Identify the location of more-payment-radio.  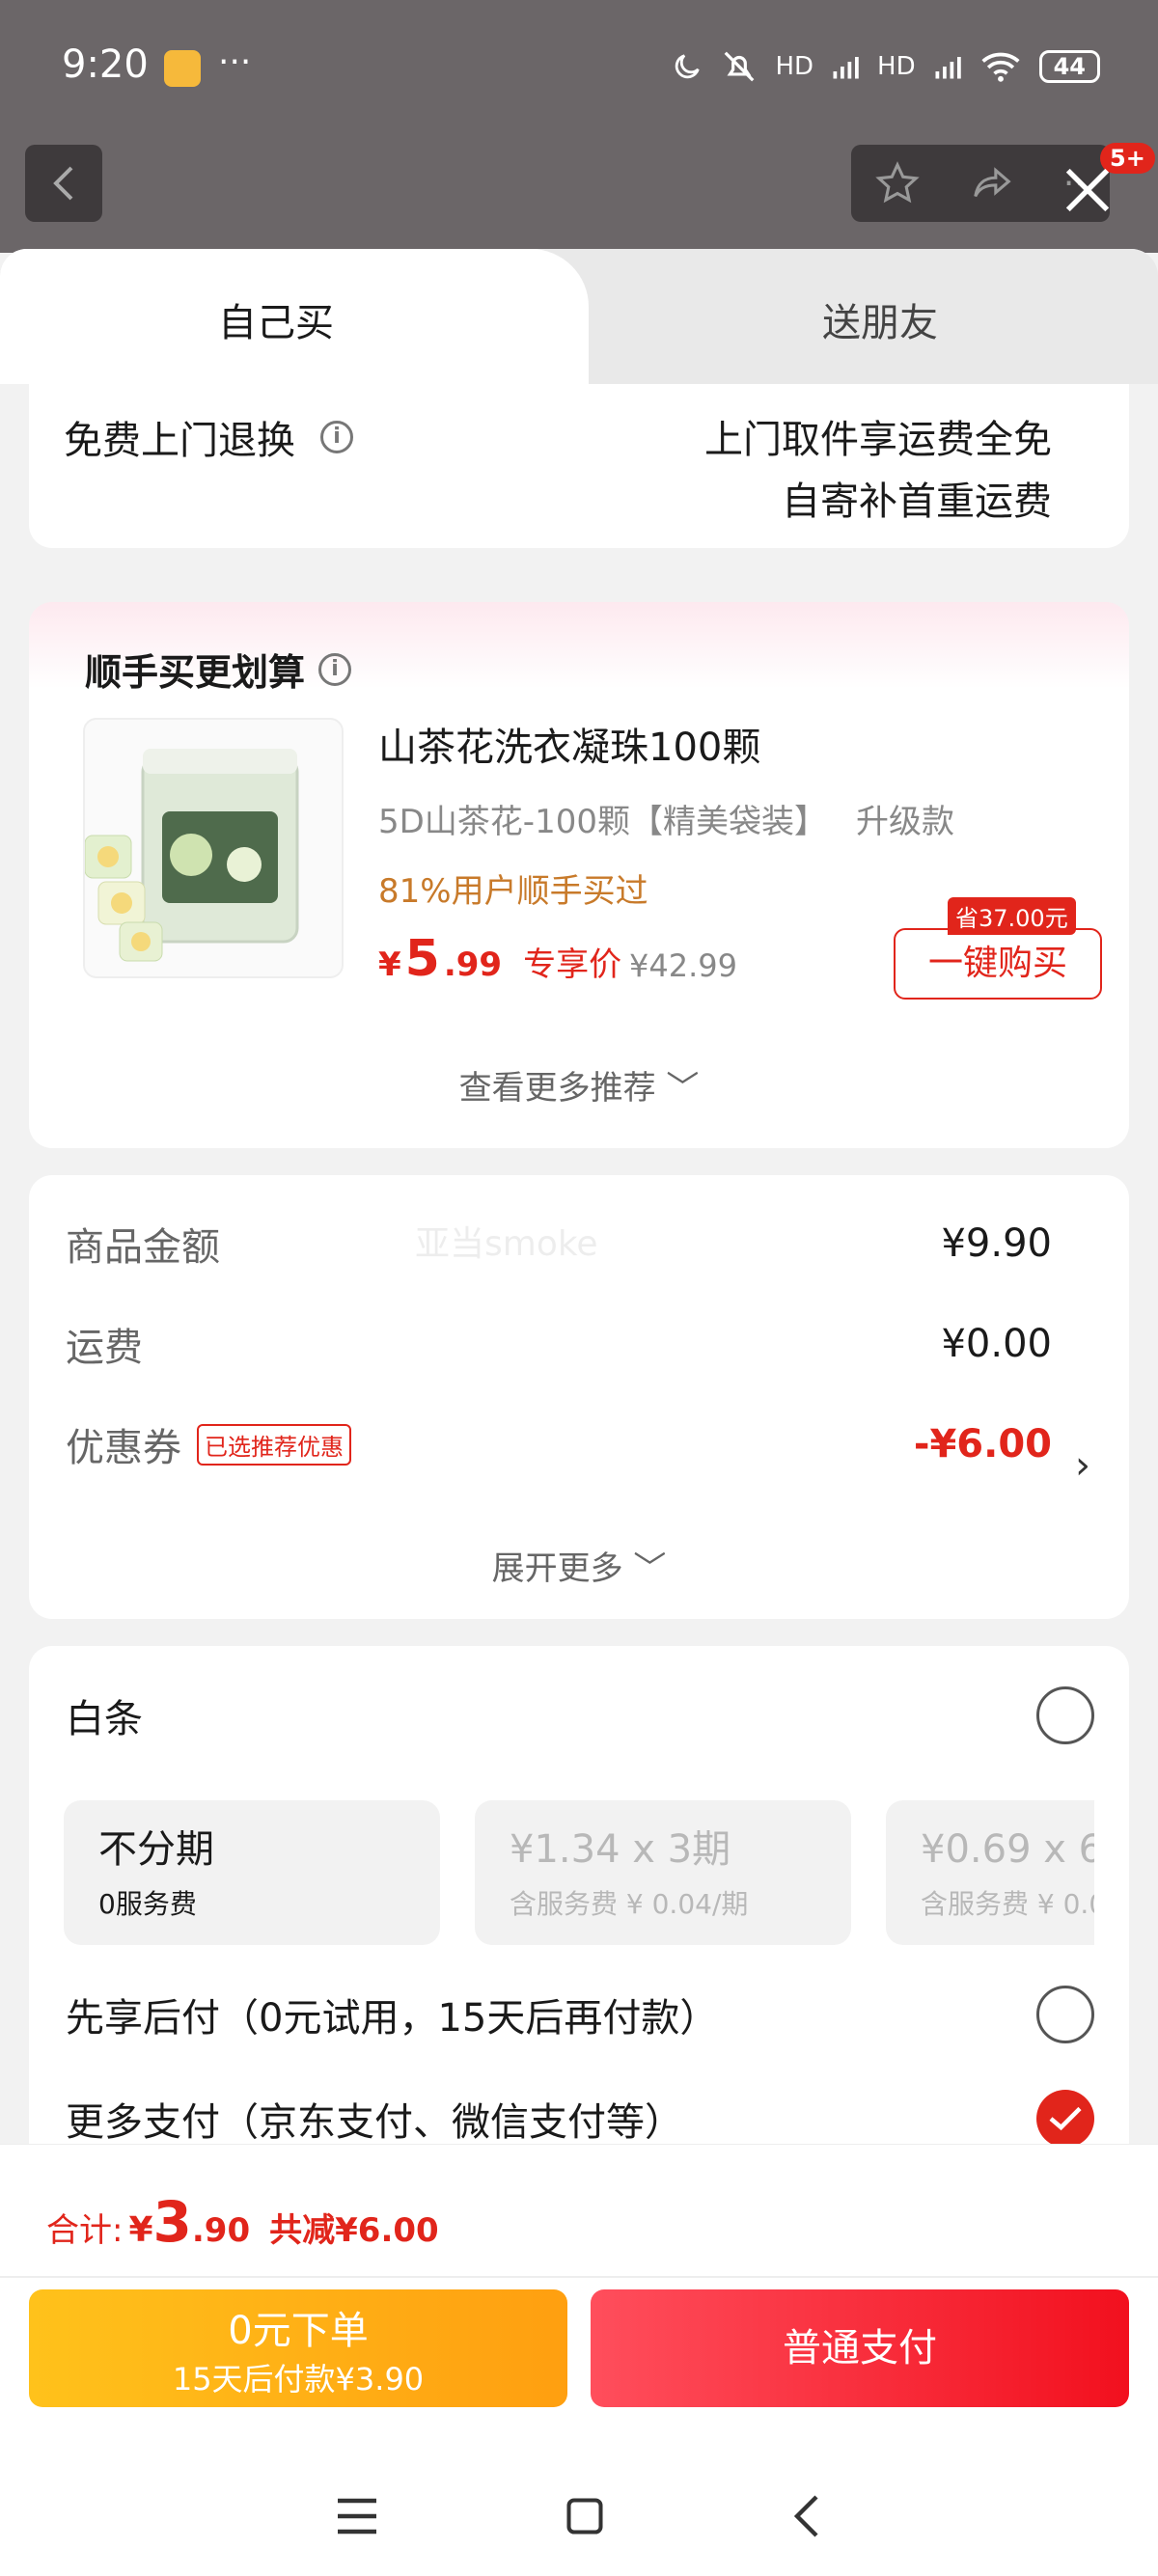
(1065, 2119).